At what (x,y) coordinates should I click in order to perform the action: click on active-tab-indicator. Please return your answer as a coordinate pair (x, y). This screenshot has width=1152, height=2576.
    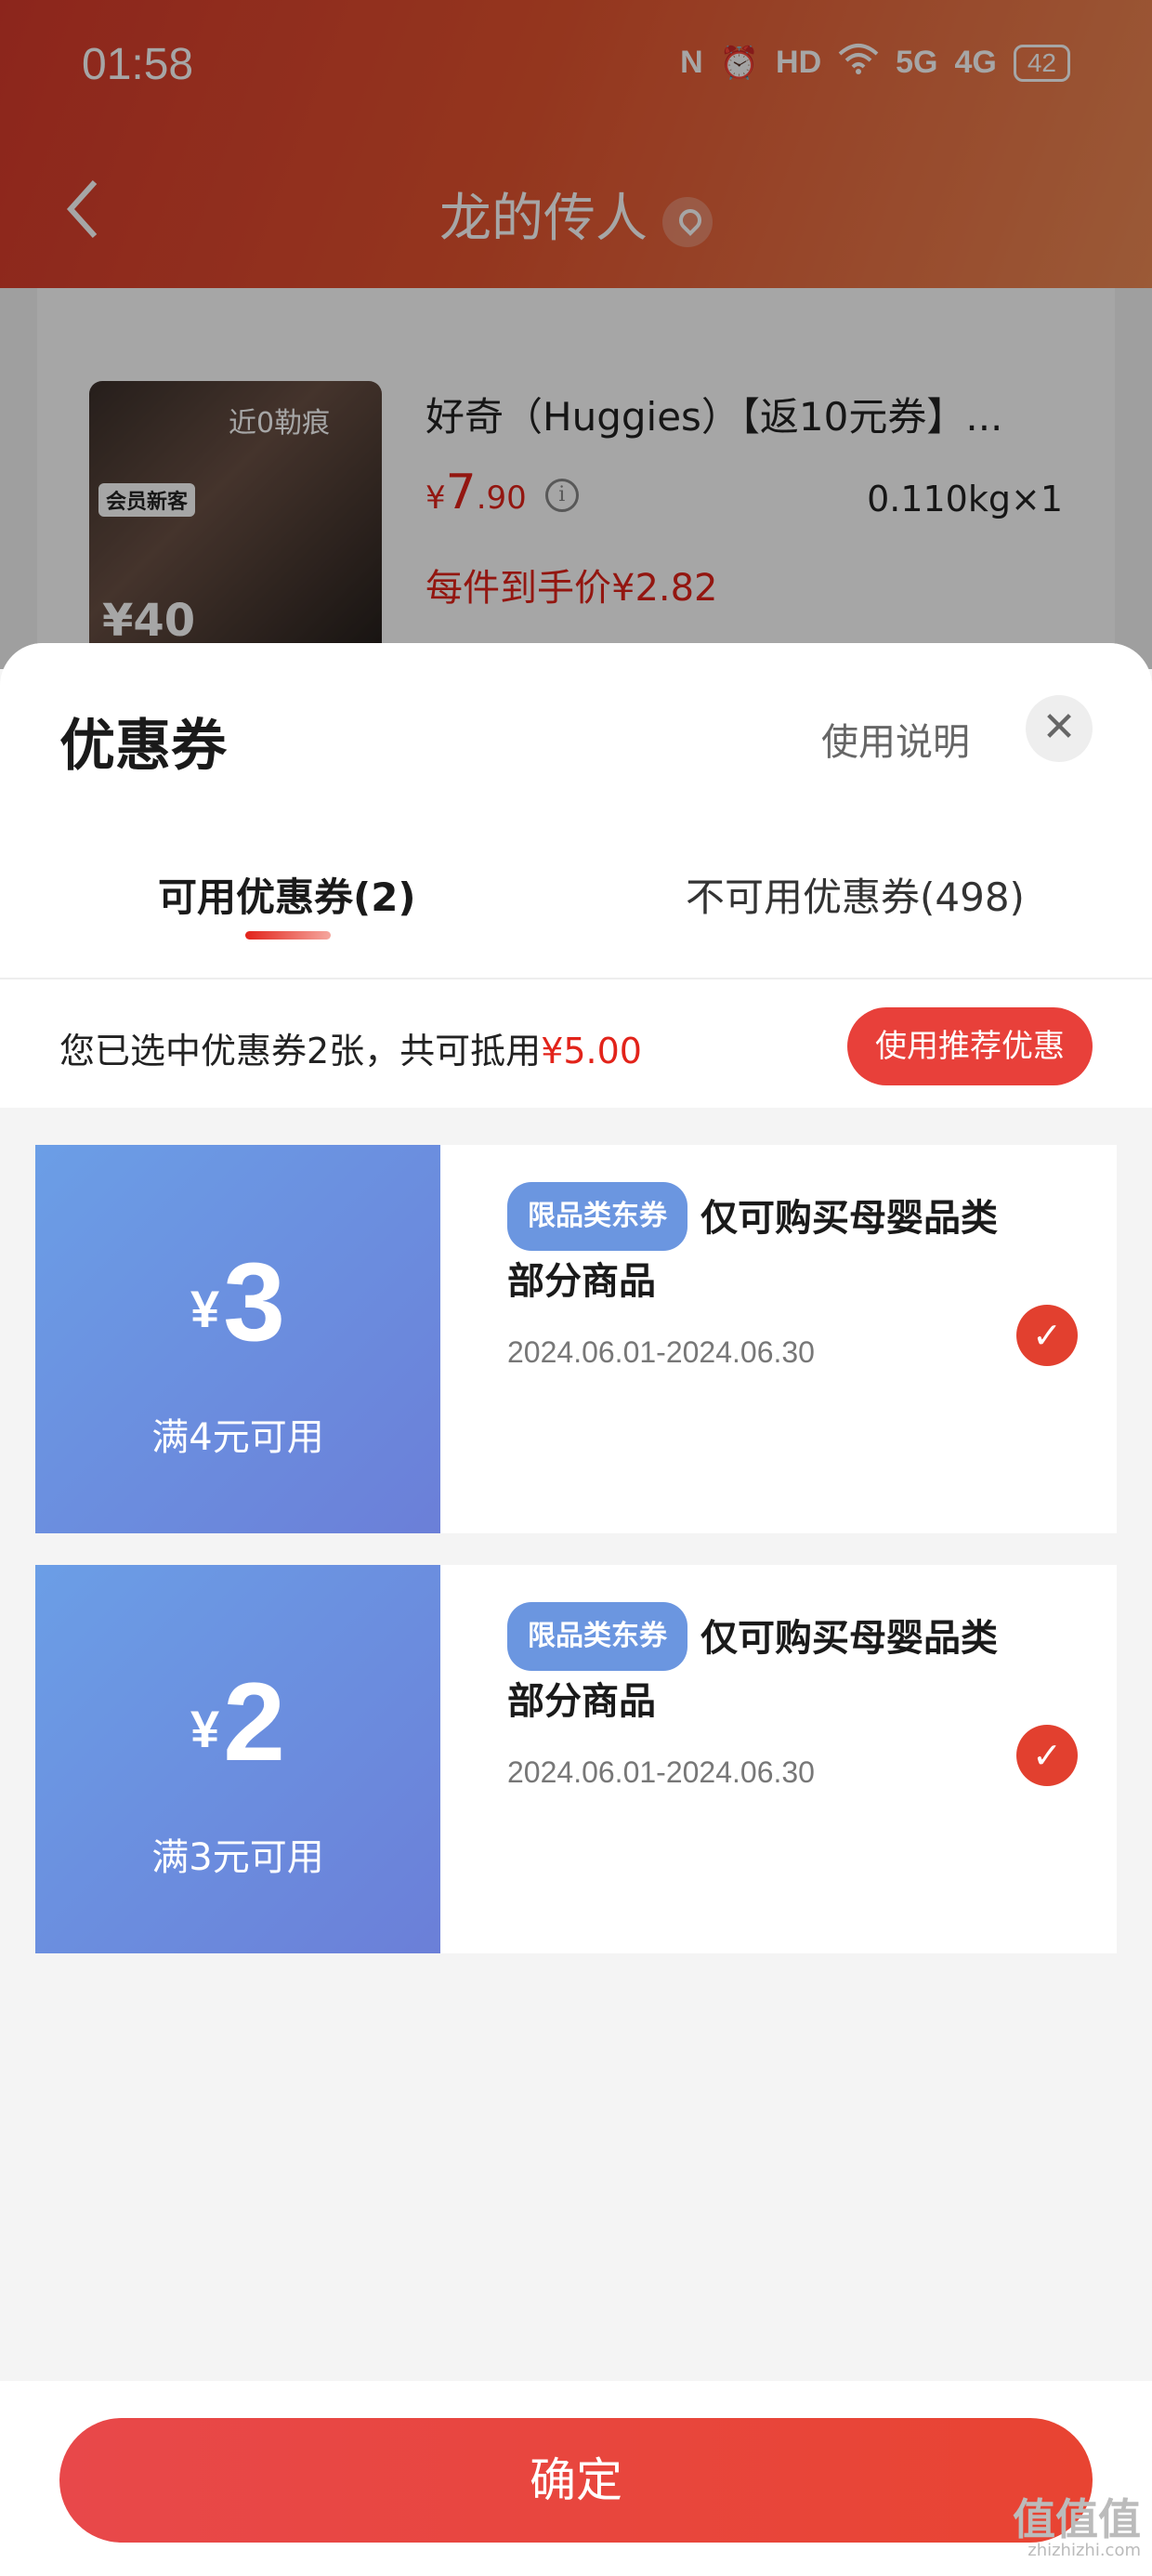
    Looking at the image, I should click on (288, 935).